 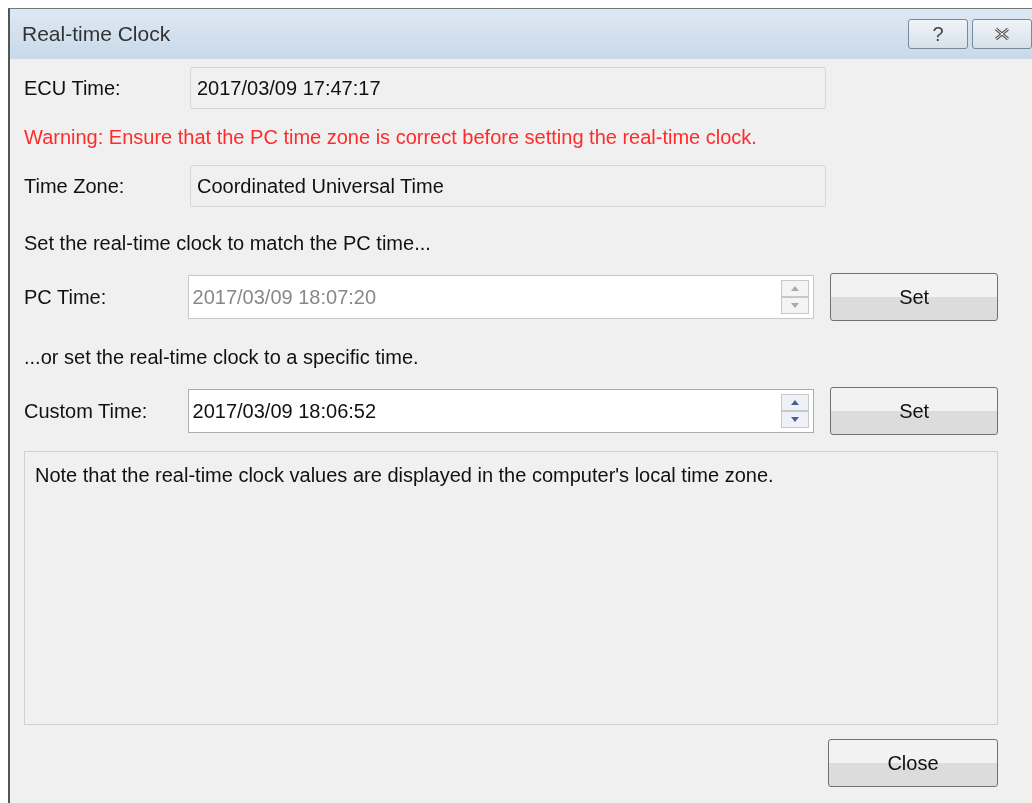 What do you see at coordinates (222, 357) in the screenshot?
I see `instruction-text: ...or set the real-time clock to a specific time.` at bounding box center [222, 357].